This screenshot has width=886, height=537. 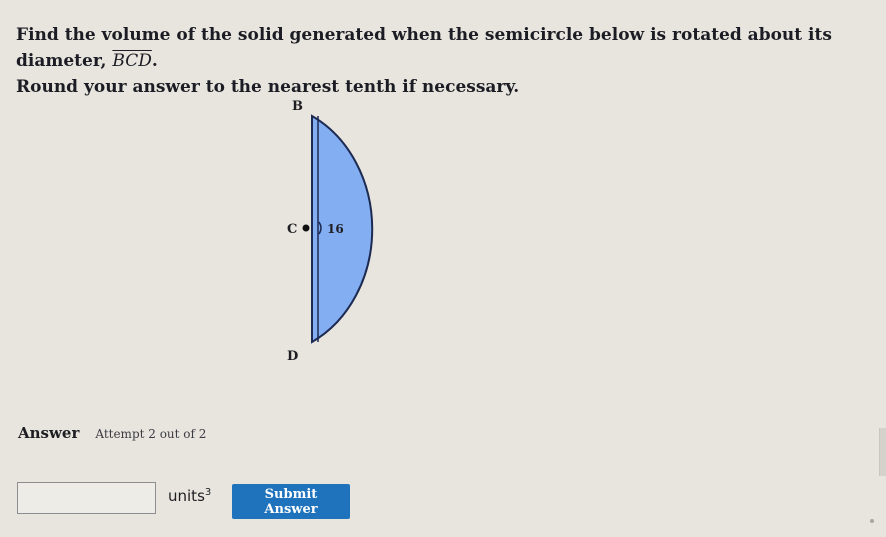 What do you see at coordinates (49, 433) in the screenshot?
I see `answer-label: Answer` at bounding box center [49, 433].